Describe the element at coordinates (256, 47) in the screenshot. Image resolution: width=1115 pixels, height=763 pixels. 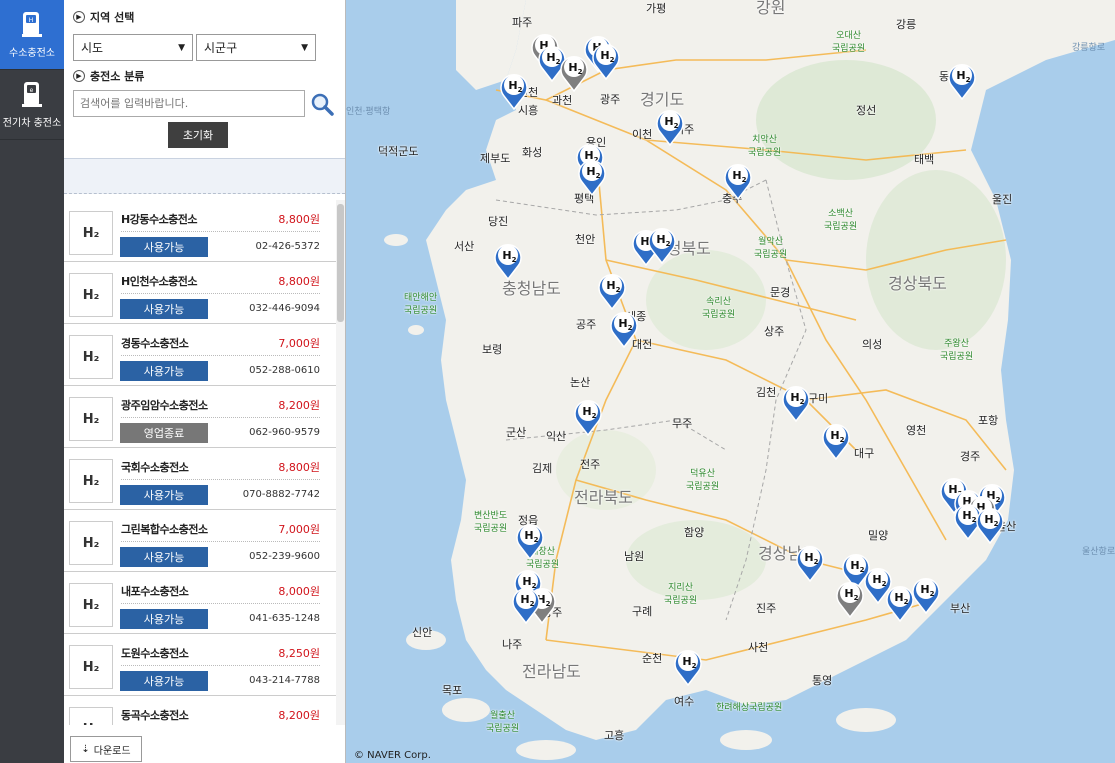
I see `sigungu-select: 시군구 ▼` at that location.